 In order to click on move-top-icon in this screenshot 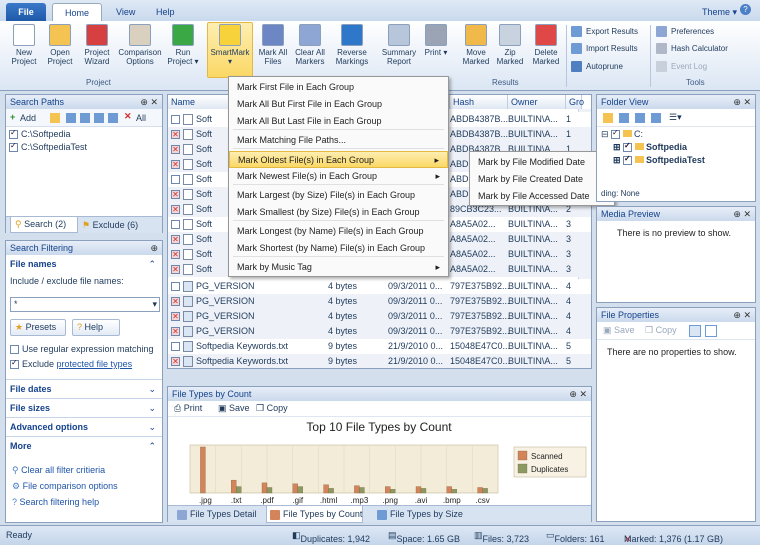, I will do `click(85, 118)`.